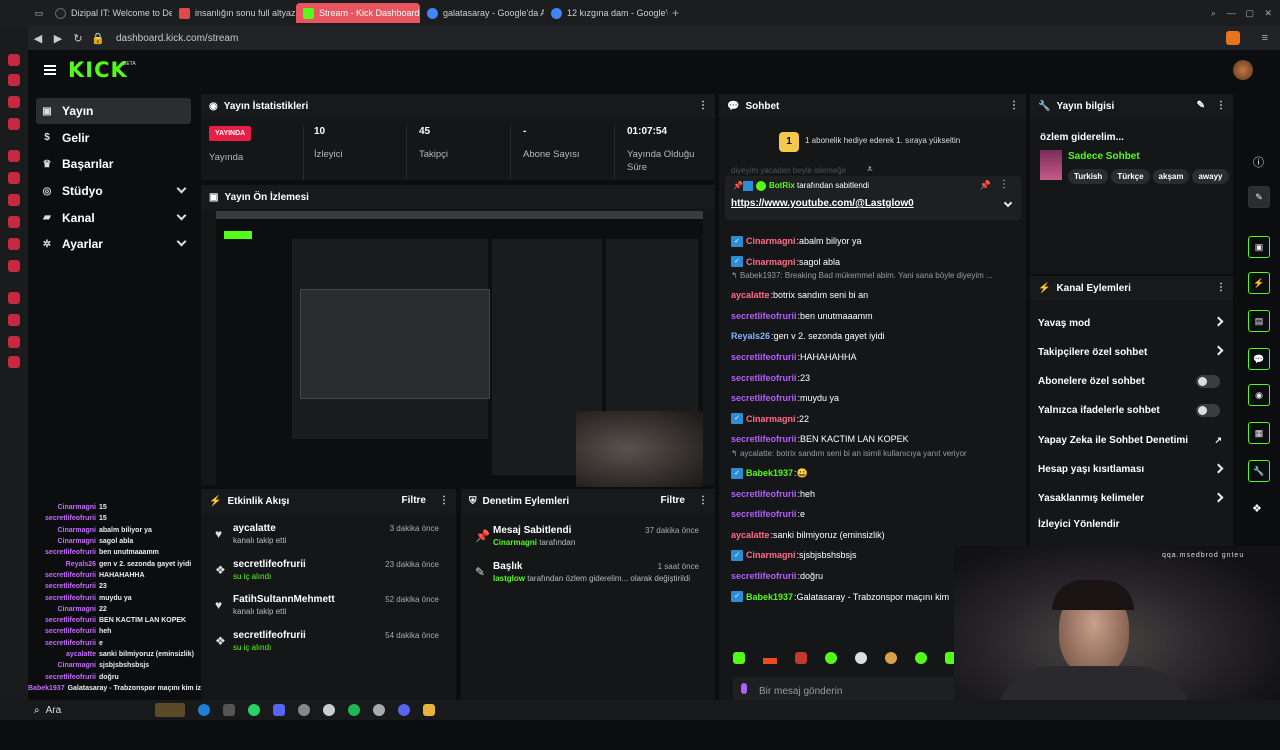 Image resolution: width=1280 pixels, height=750 pixels. What do you see at coordinates (1259, 283) in the screenshot?
I see `activity-toggle-icon: ⚡` at bounding box center [1259, 283].